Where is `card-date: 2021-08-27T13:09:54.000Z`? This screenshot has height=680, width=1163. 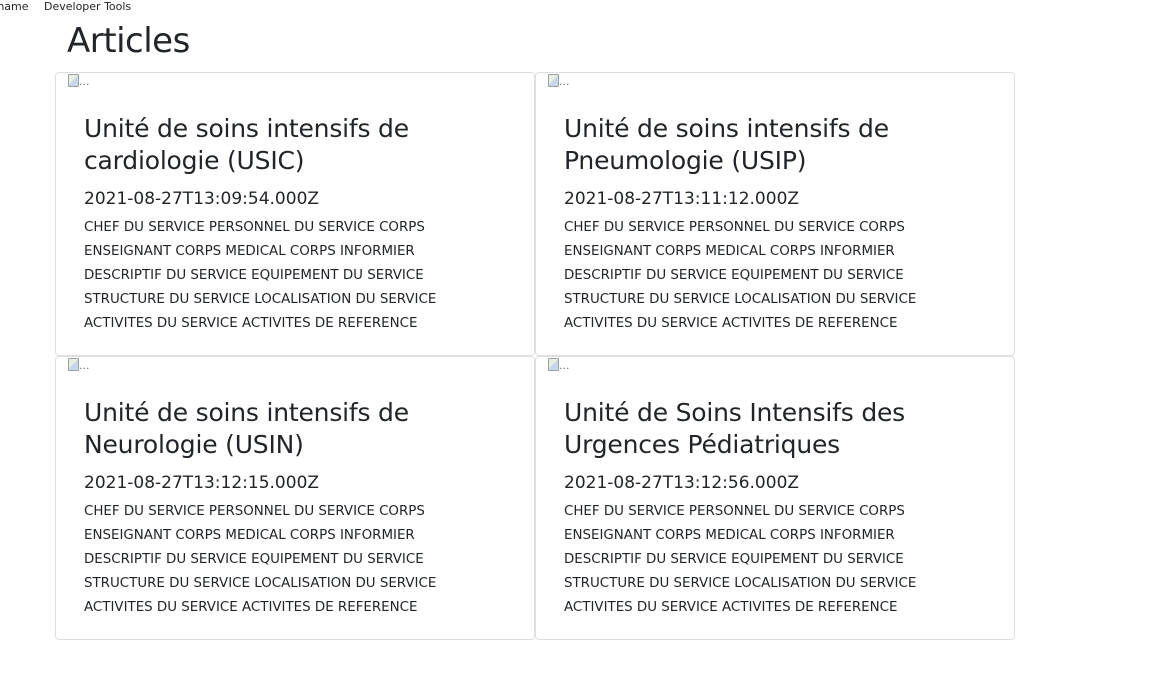
card-date: 2021-08-27T13:09:54.000Z is located at coordinates (202, 199).